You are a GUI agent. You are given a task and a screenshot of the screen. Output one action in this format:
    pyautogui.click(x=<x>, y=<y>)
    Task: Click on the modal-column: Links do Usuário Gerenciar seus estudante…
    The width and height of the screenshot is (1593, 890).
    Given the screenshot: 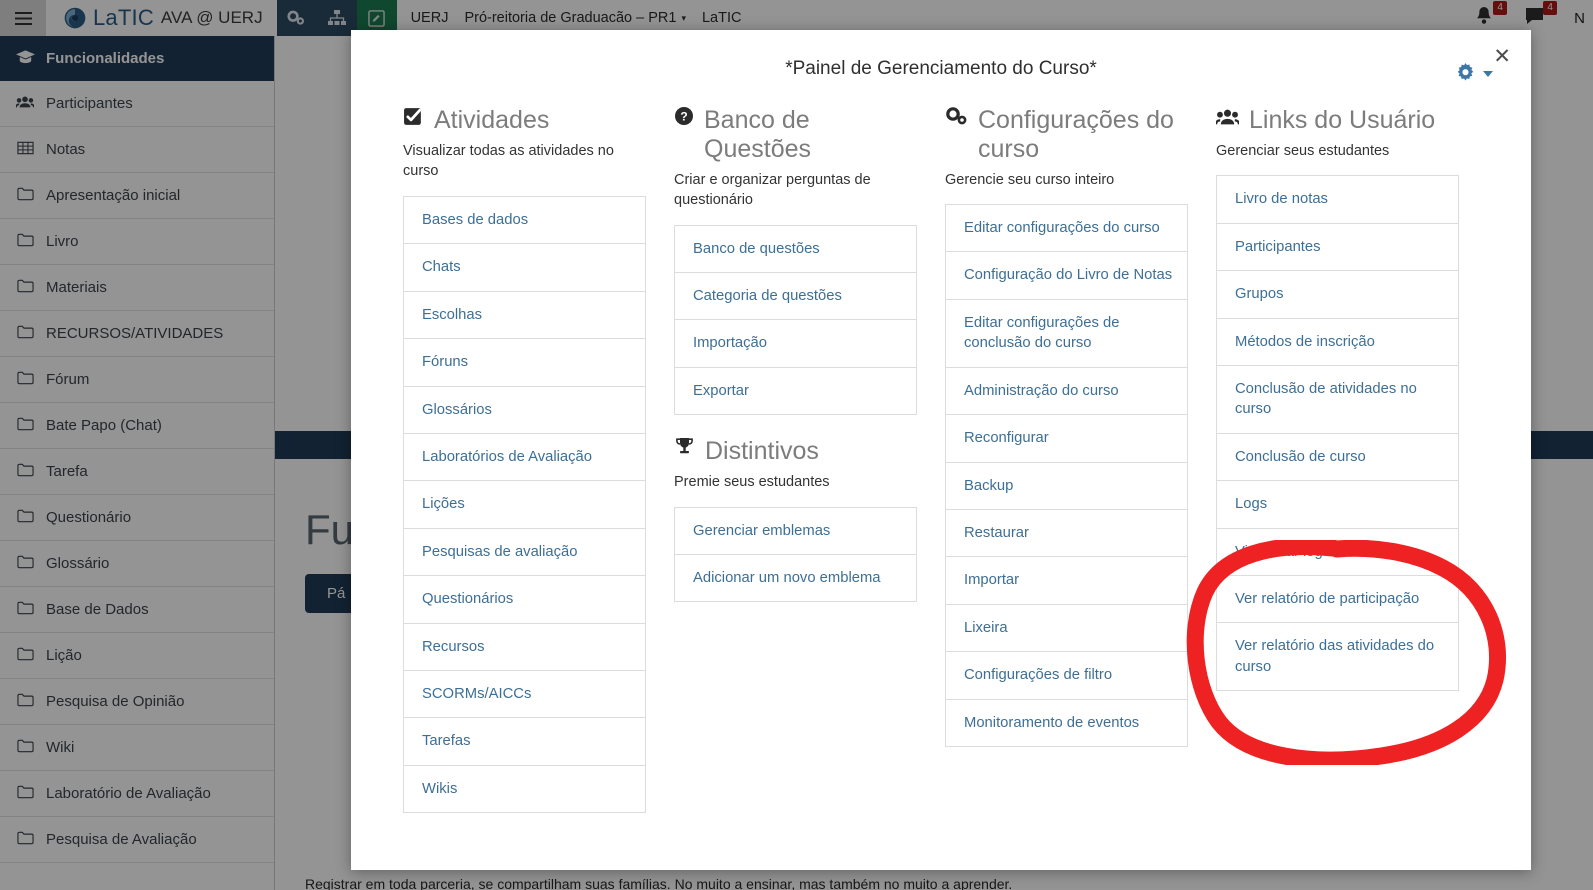 What is the action you would take?
    pyautogui.click(x=1336, y=459)
    